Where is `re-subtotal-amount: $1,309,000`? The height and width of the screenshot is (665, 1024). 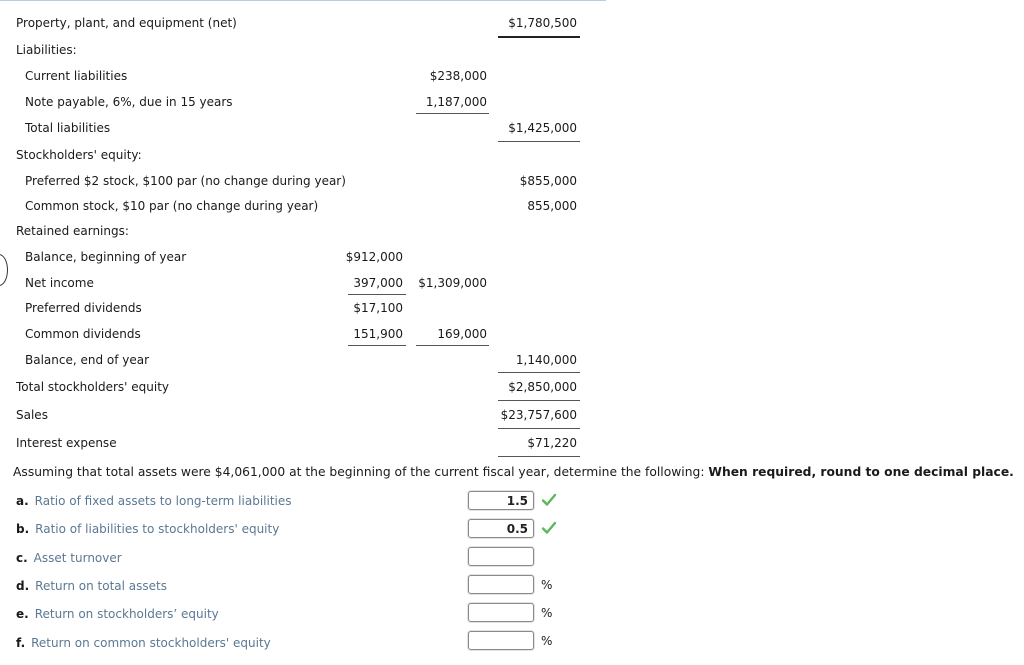 re-subtotal-amount: $1,309,000 is located at coordinates (452, 283).